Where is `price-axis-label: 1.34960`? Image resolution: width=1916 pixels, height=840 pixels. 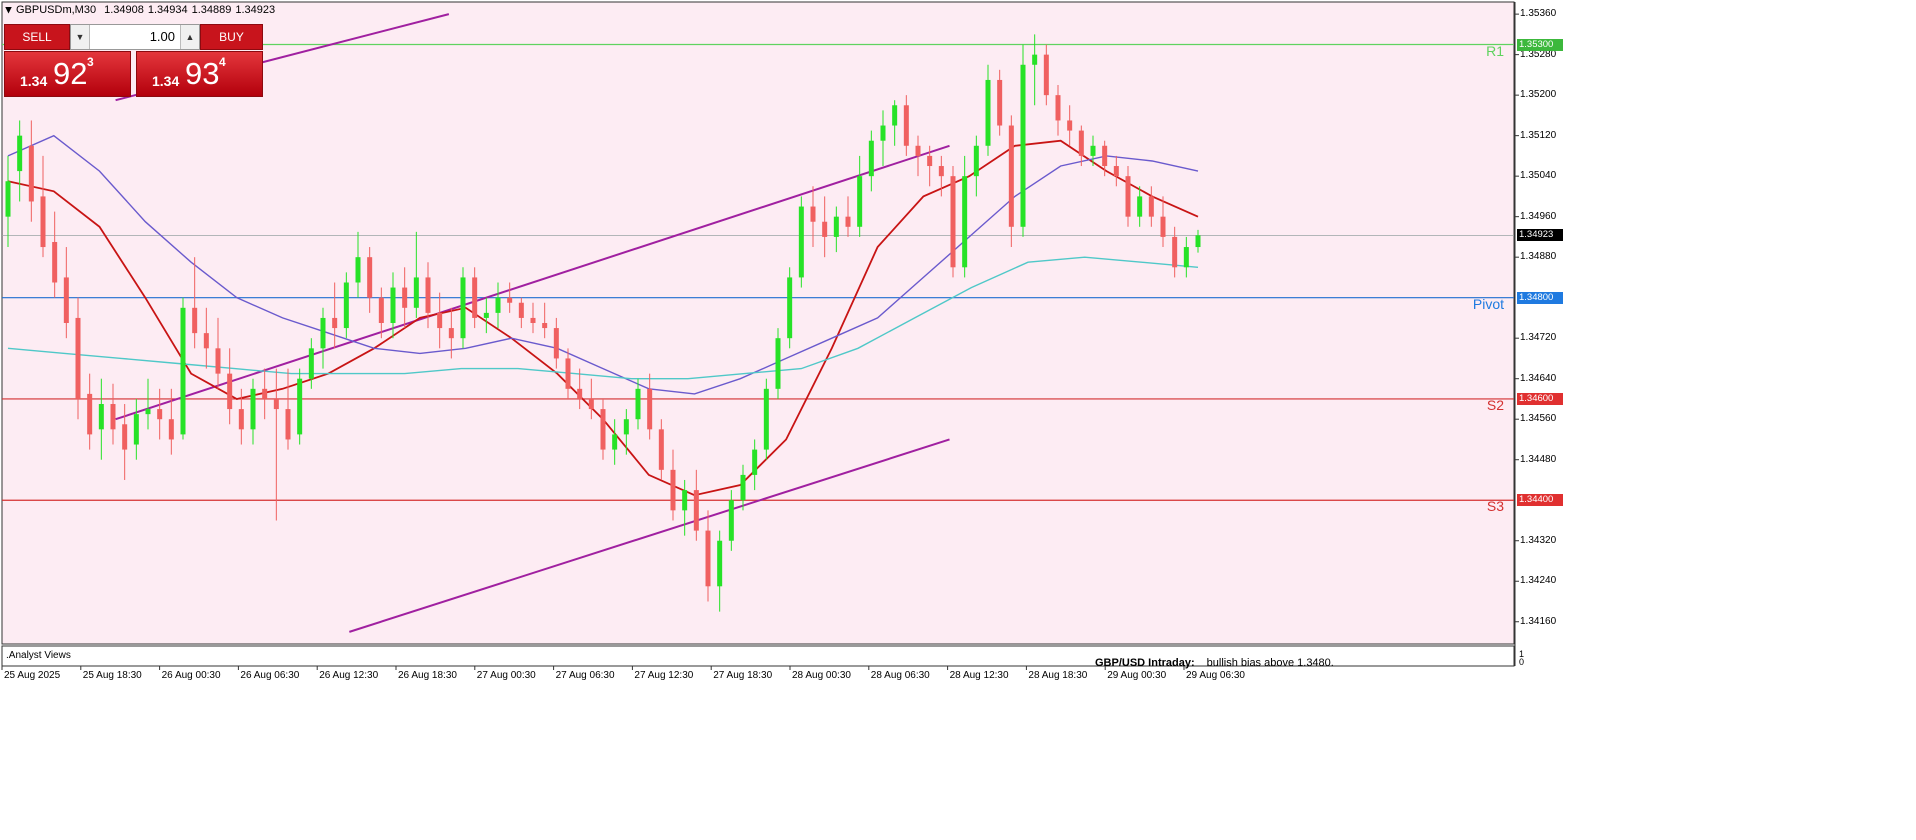
price-axis-label: 1.34960 is located at coordinates (1538, 216).